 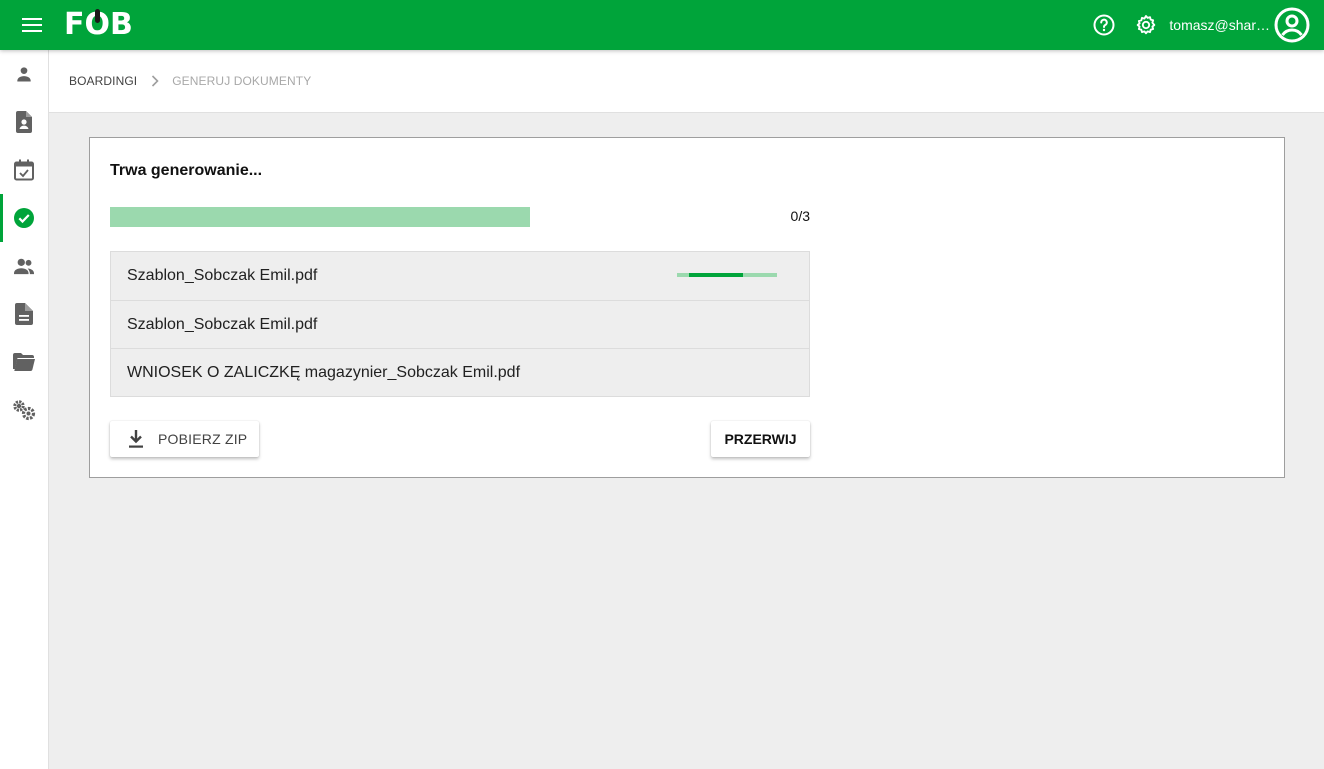 What do you see at coordinates (686, 81) in the screenshot?
I see `breadcrumb: BOARDINGI GENERUJ DOKUMENTY` at bounding box center [686, 81].